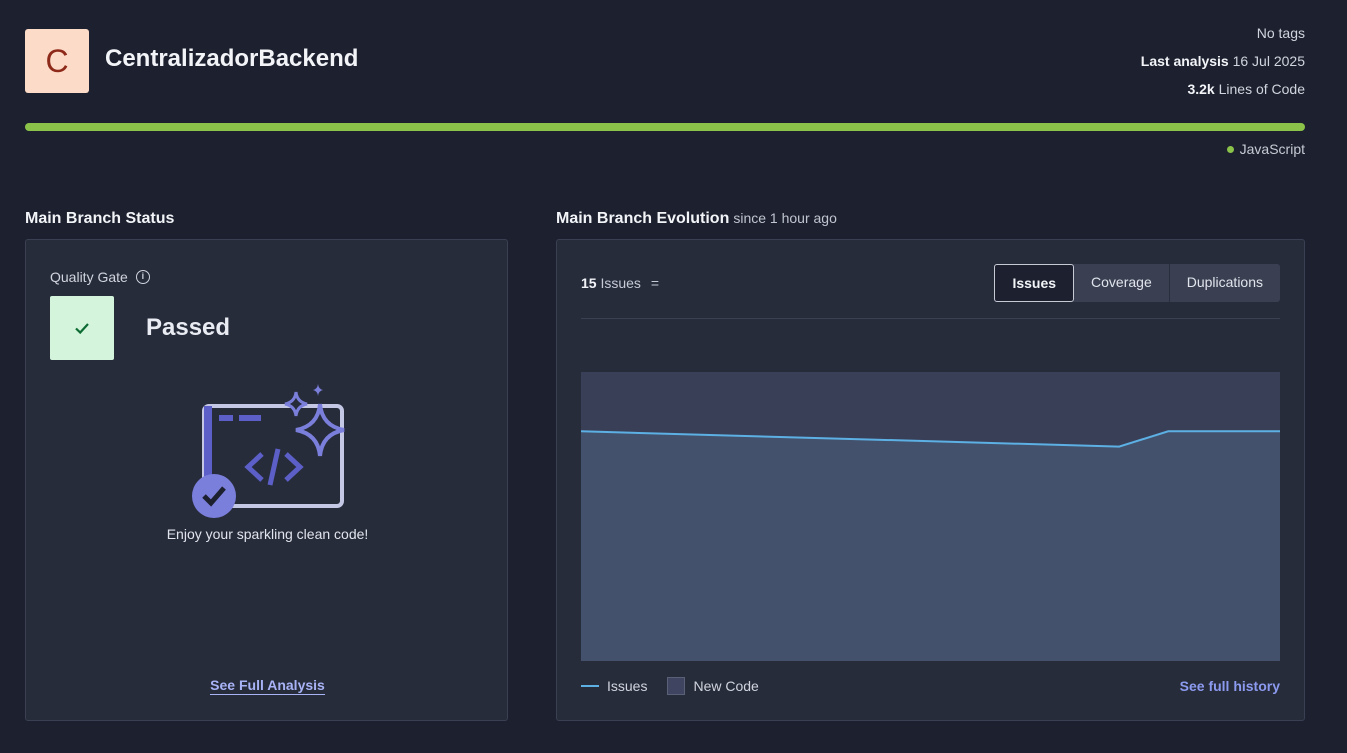 The image size is (1347, 753). Describe the element at coordinates (142, 277) in the screenshot. I see `info-icon: i` at that location.